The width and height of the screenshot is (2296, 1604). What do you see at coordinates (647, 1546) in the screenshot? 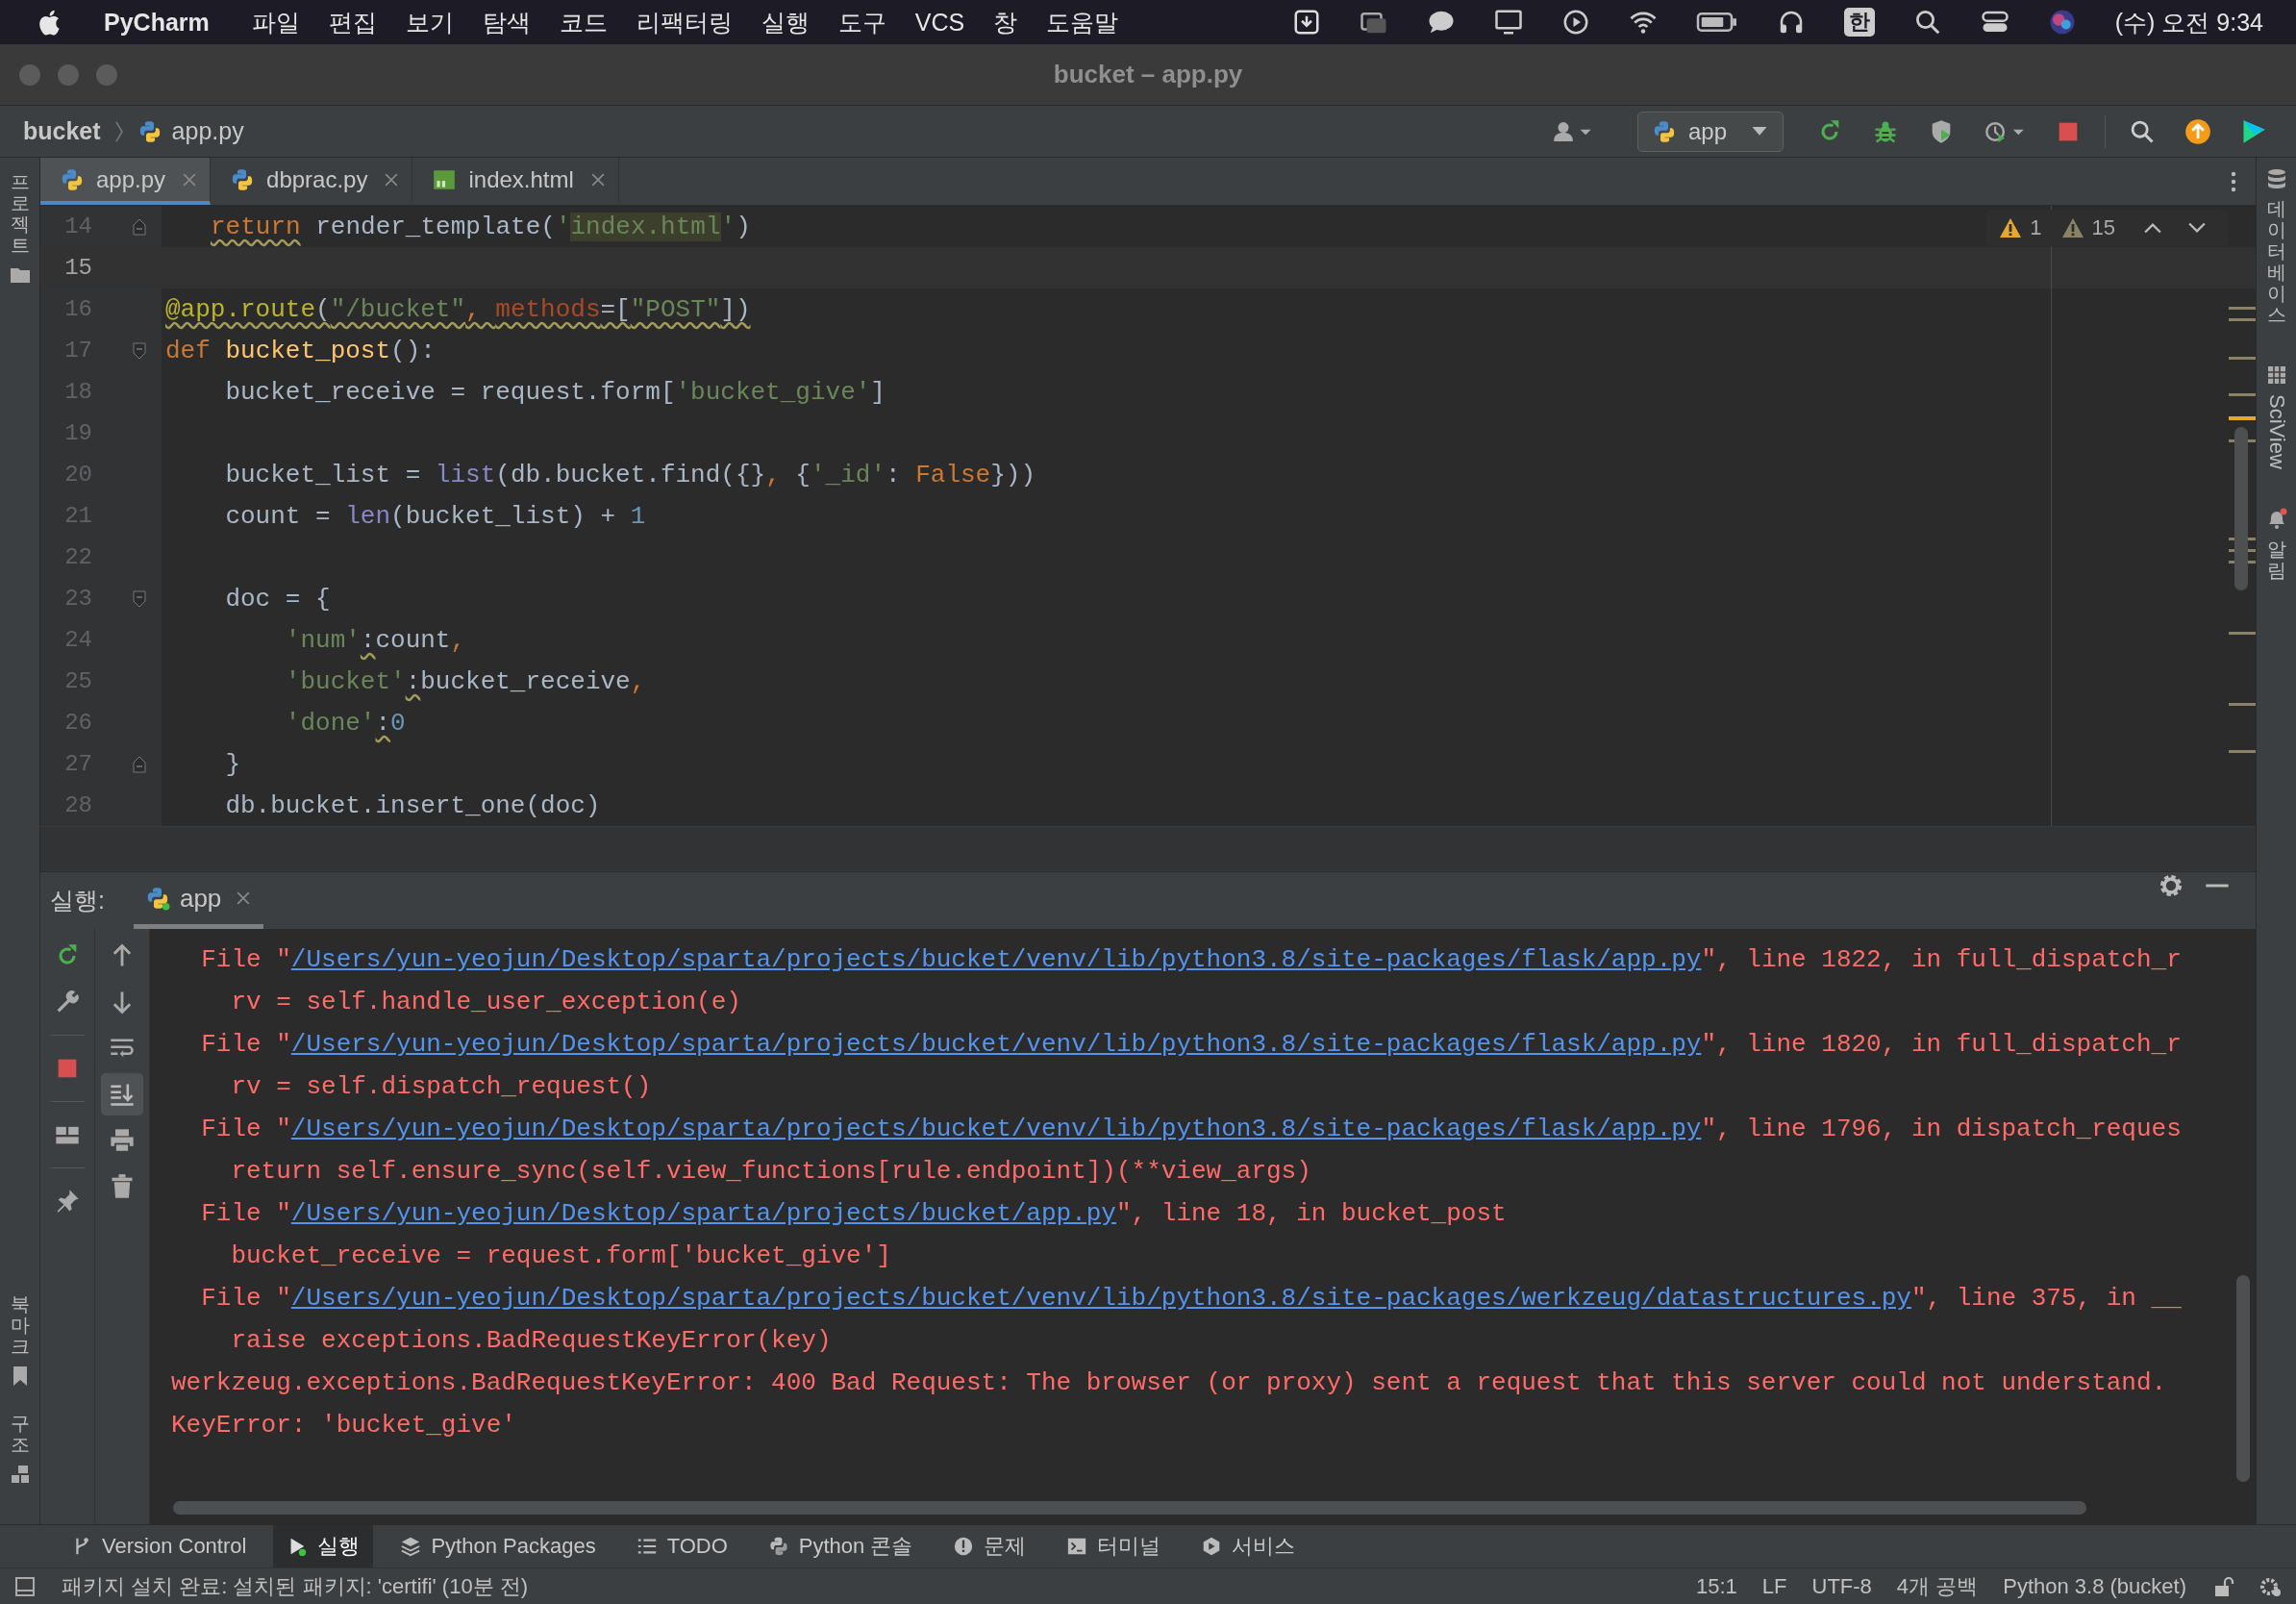
I see `list-icon` at bounding box center [647, 1546].